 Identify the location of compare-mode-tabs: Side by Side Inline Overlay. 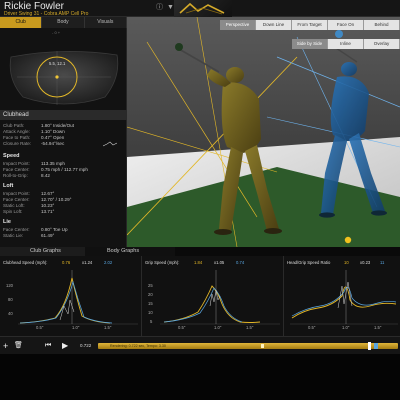
(346, 44).